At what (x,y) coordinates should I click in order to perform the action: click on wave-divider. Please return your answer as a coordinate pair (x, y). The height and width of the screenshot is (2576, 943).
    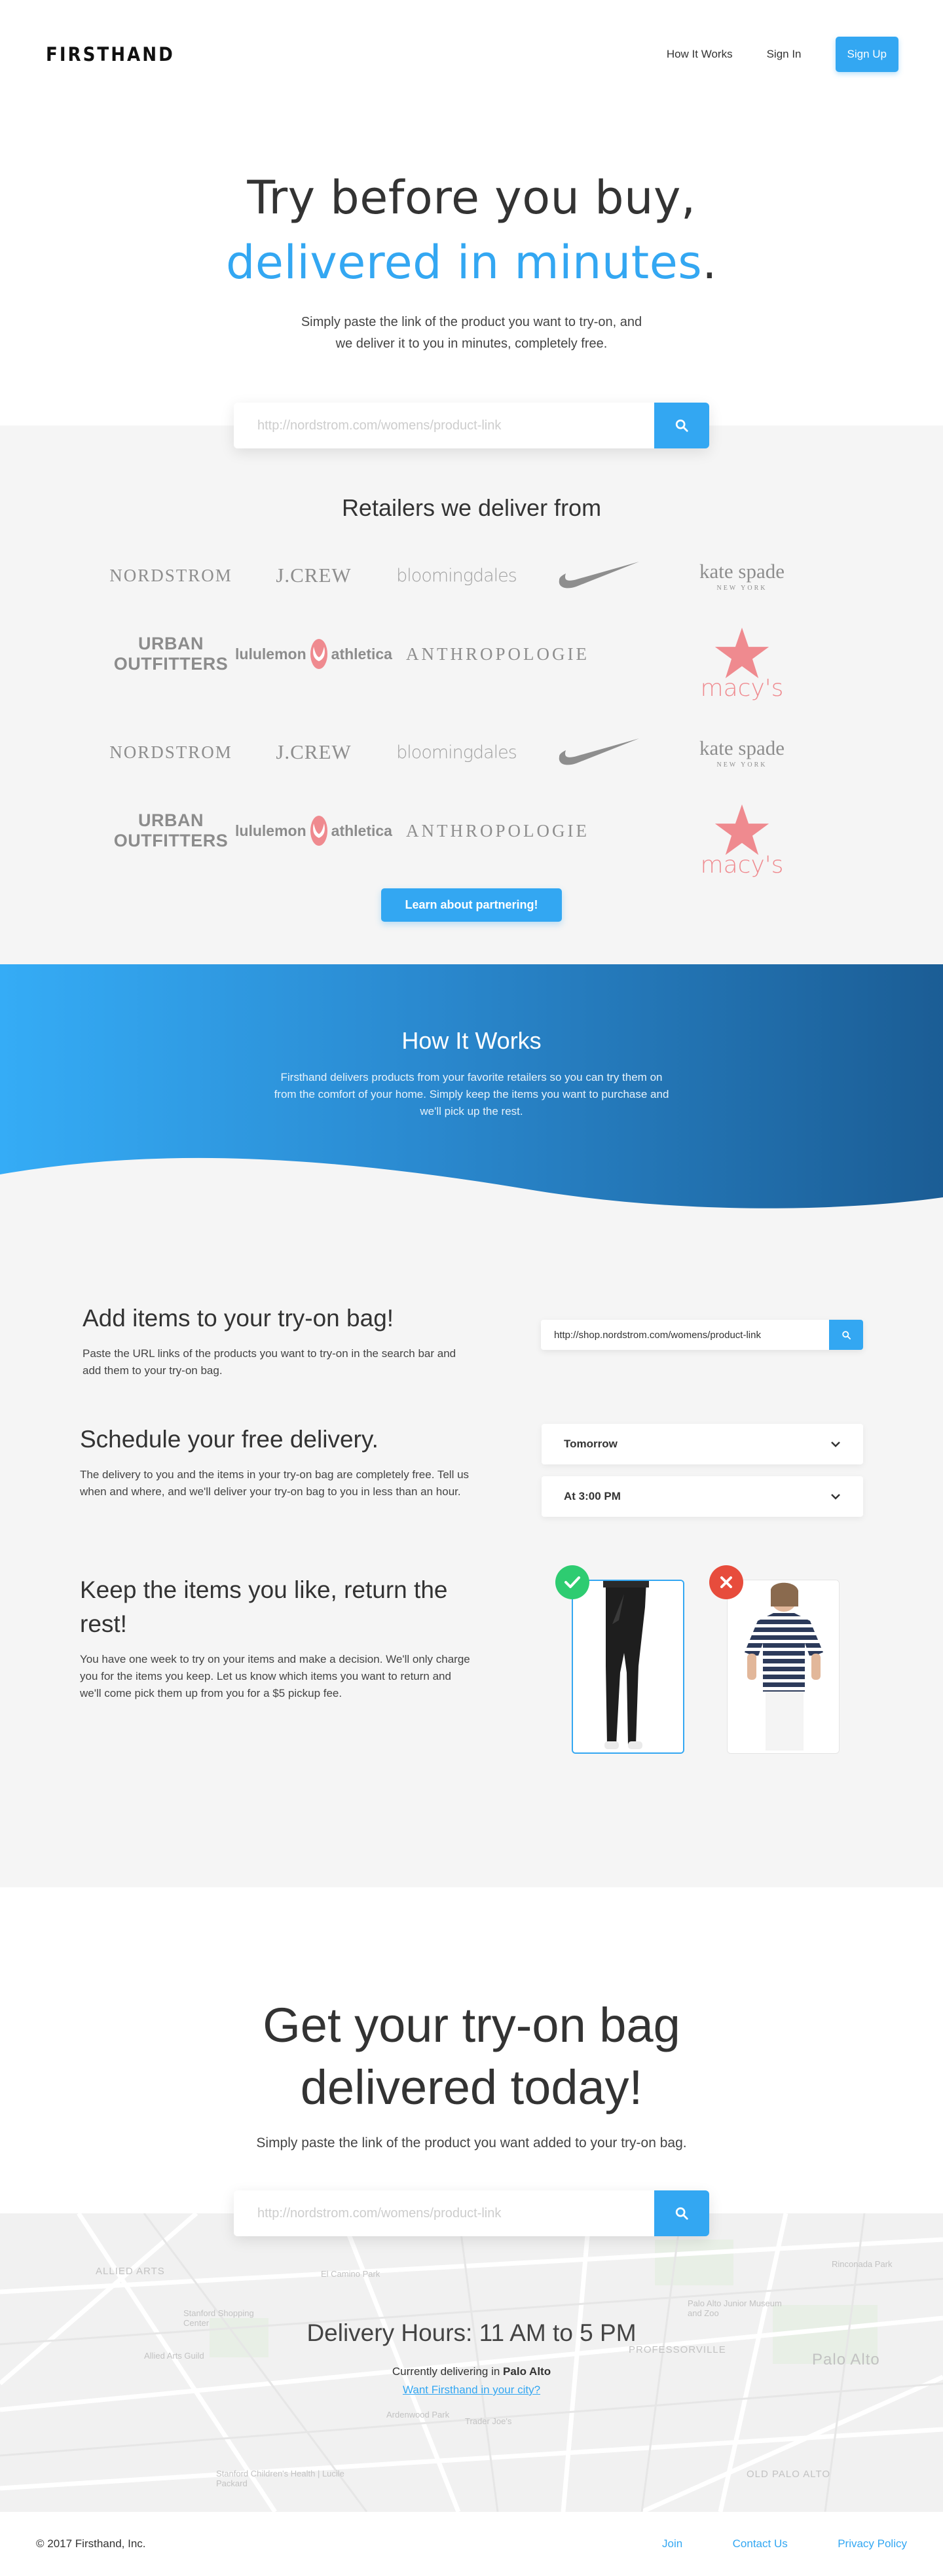
    Looking at the image, I should click on (471, 1183).